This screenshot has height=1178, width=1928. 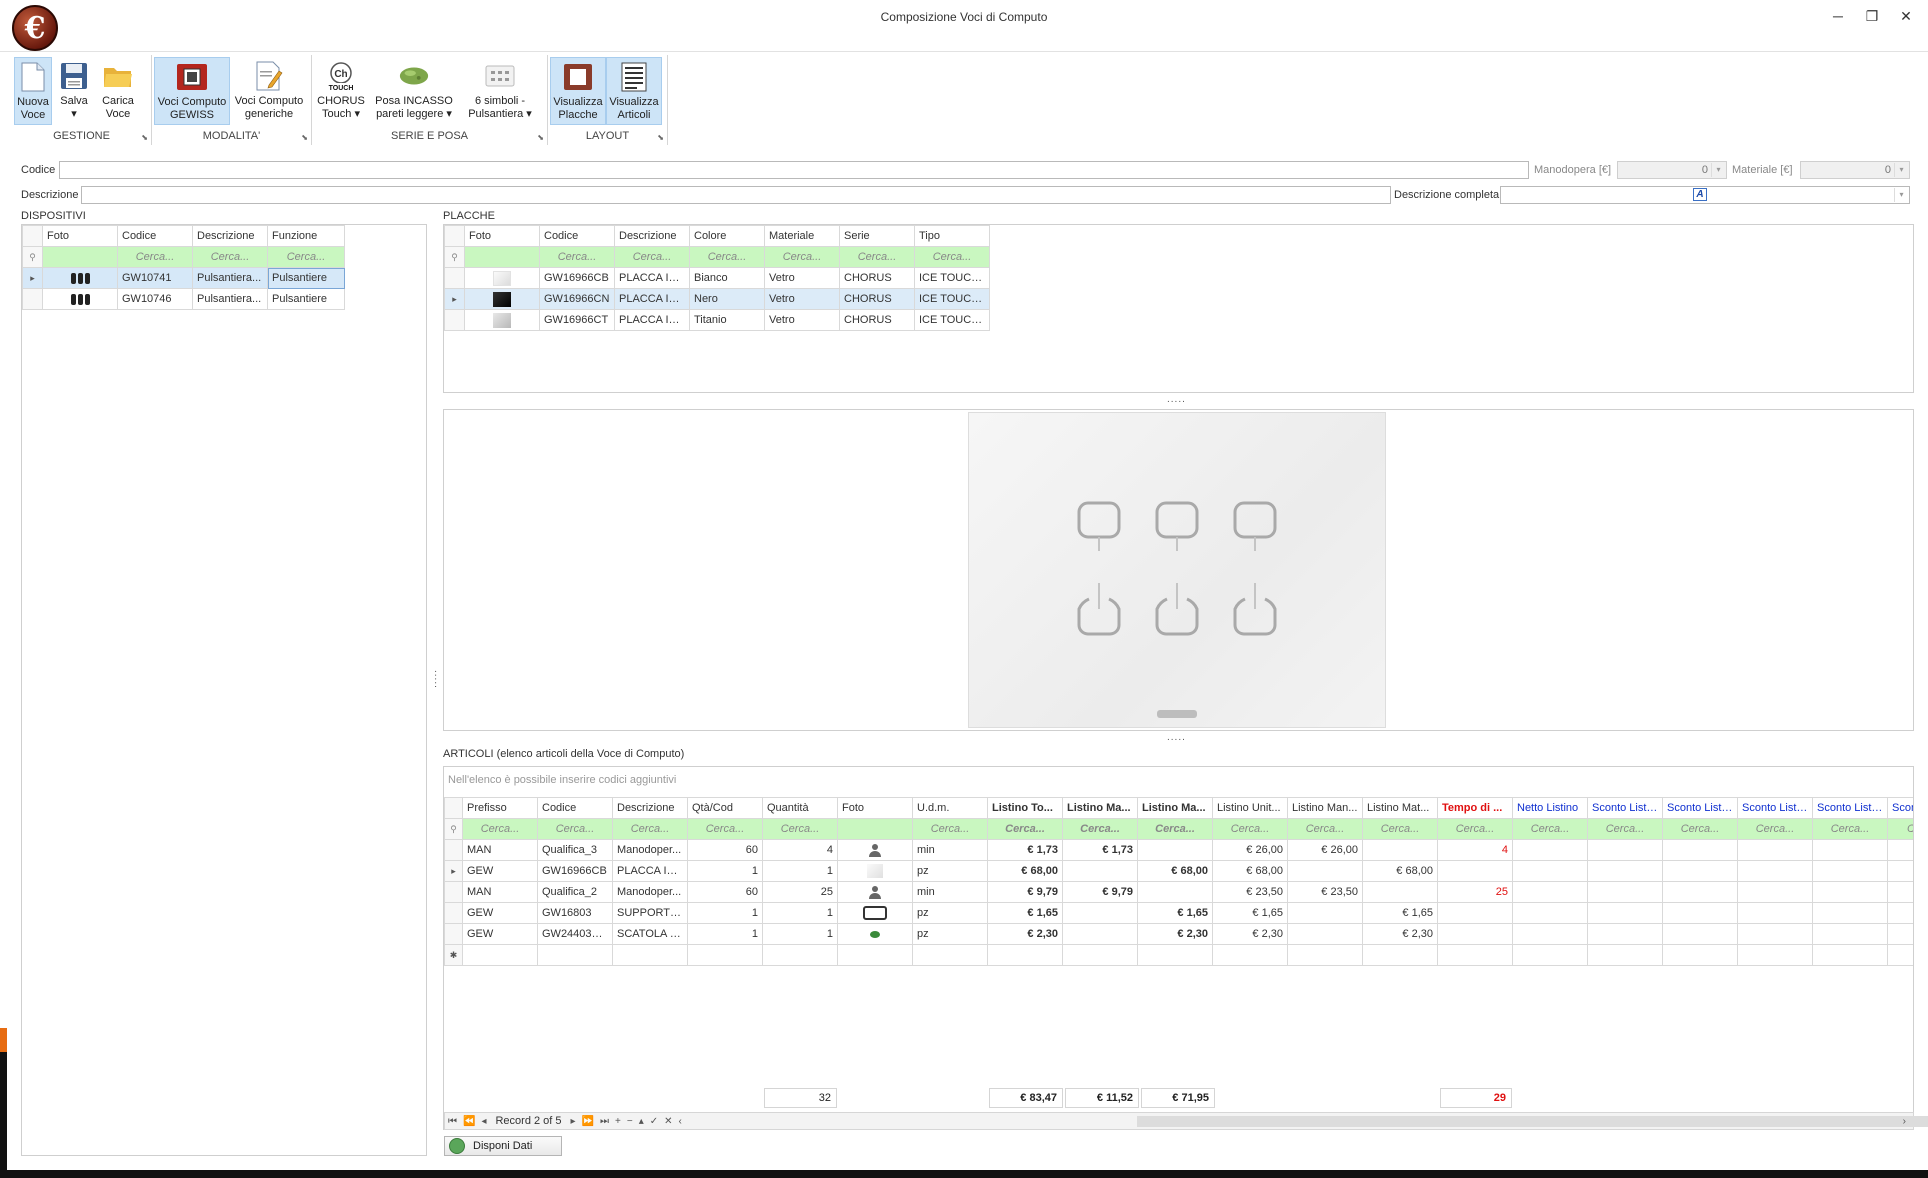 What do you see at coordinates (877, 278) in the screenshot?
I see `cell-serie: CHORUS` at bounding box center [877, 278].